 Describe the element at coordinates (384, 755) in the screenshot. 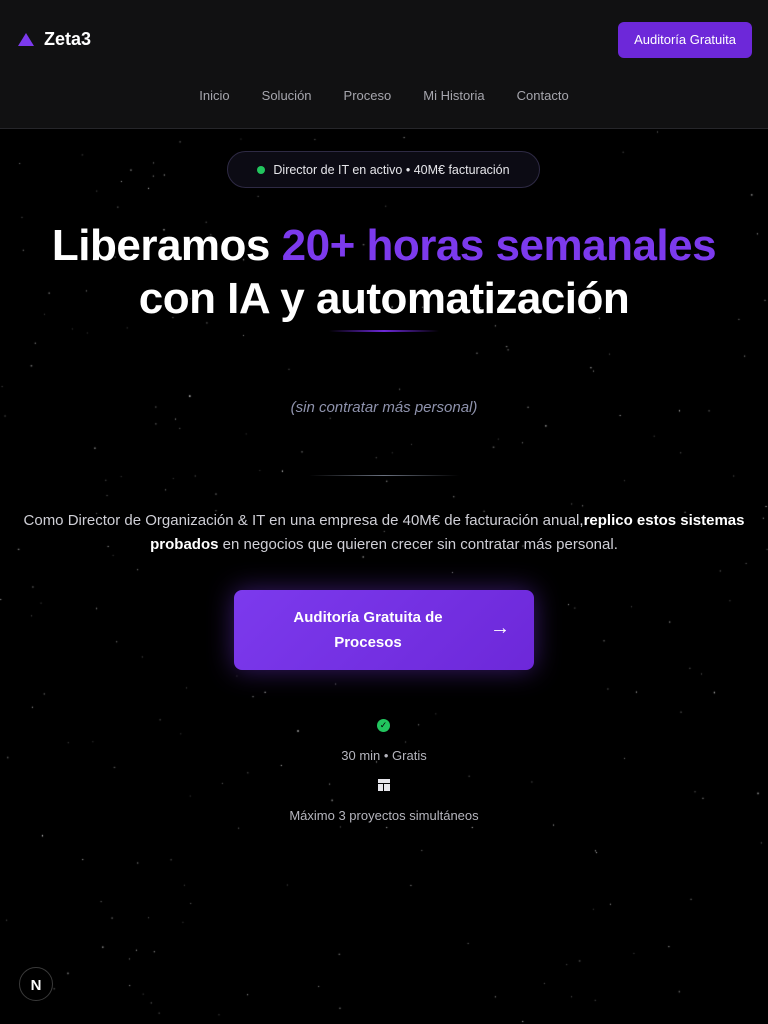

I see `duration-info: 30 min • Gratis` at that location.